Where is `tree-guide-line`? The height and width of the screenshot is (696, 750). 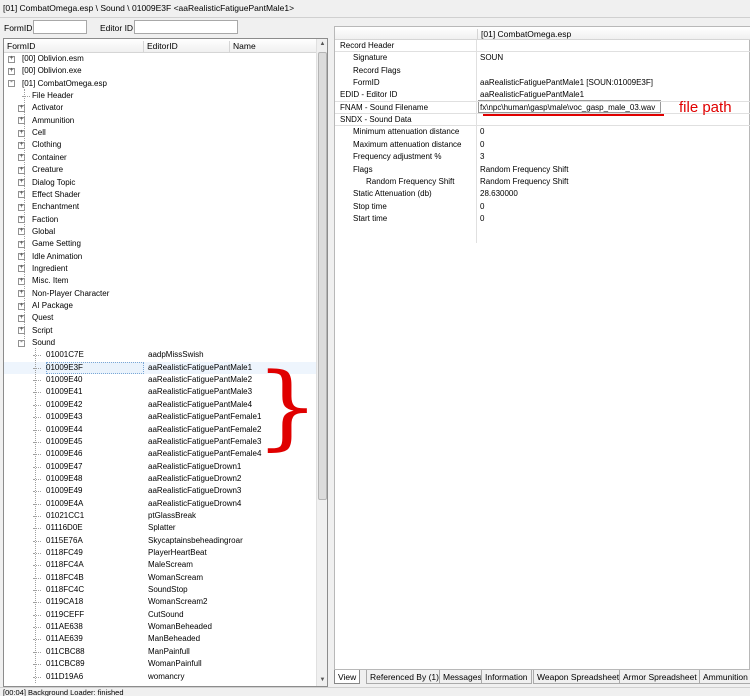
tree-guide-line is located at coordinates (35, 515).